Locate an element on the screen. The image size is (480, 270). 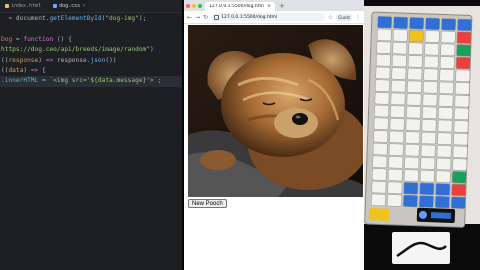
yellow-key is located at coordinates (379, 214).